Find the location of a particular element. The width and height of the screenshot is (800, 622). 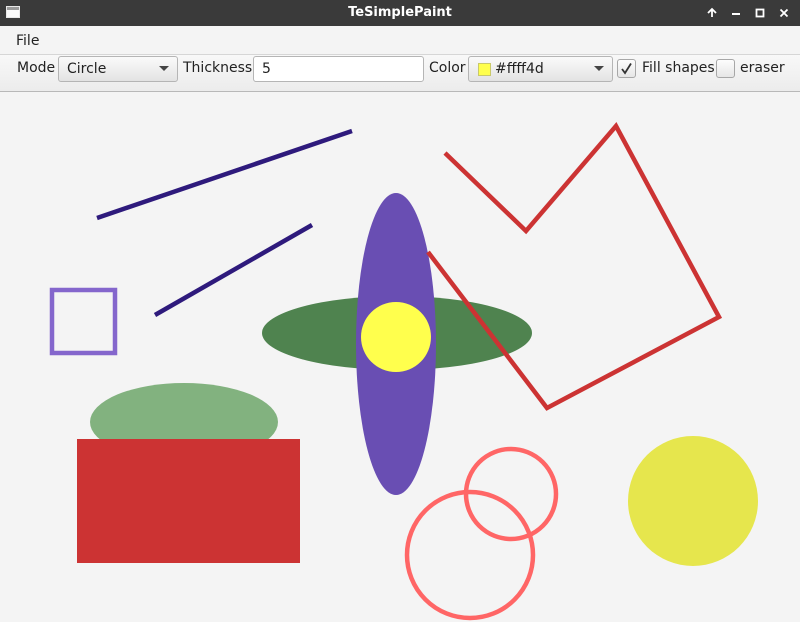

fill-shapes-checkbox is located at coordinates (626, 68).